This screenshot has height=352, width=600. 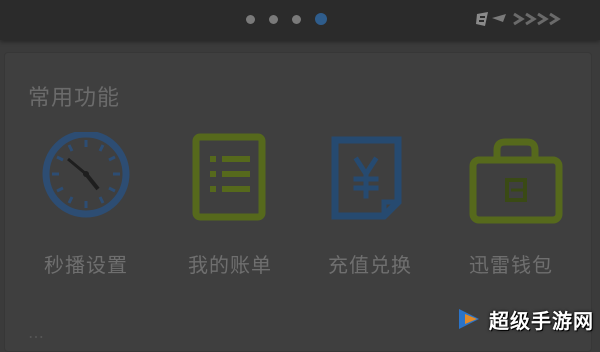 I want to click on grid-item-wallet: 迅雷钱包, so click(x=511, y=207).